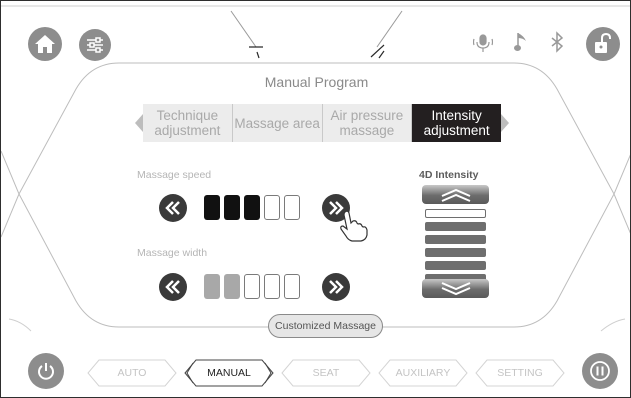 The height and width of the screenshot is (398, 631). What do you see at coordinates (521, 42) in the screenshot?
I see `music-note-icon` at bounding box center [521, 42].